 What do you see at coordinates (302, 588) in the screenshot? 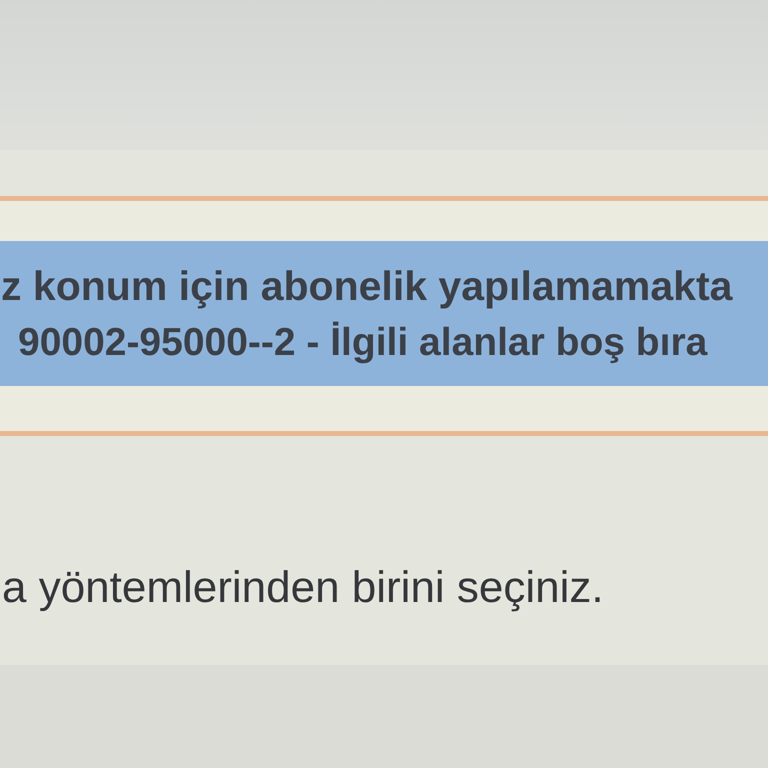
I see `instruction-text: a yöntemlerinden birini seçiniz.` at bounding box center [302, 588].